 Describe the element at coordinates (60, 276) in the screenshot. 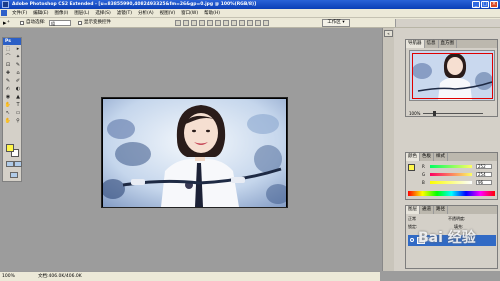

I see `document-info: 文档:406.0K/406.0K` at that location.